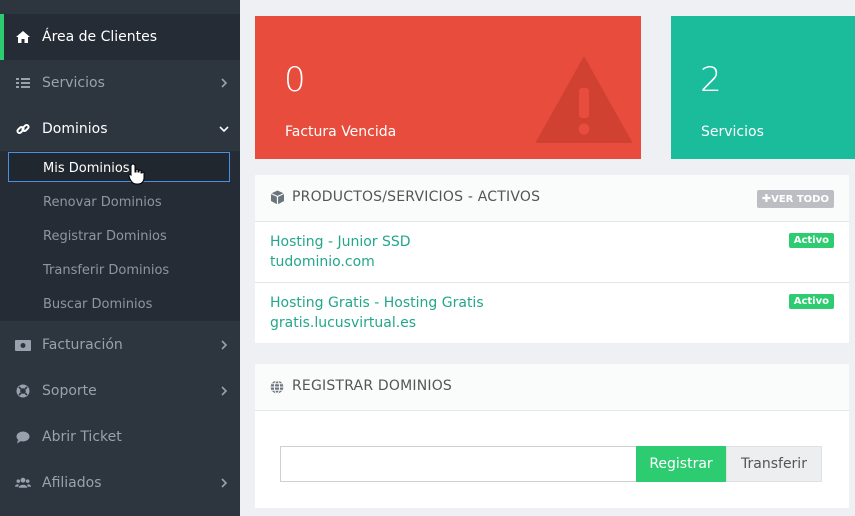 This screenshot has width=855, height=516. What do you see at coordinates (23, 345) in the screenshot?
I see `money-icon` at bounding box center [23, 345].